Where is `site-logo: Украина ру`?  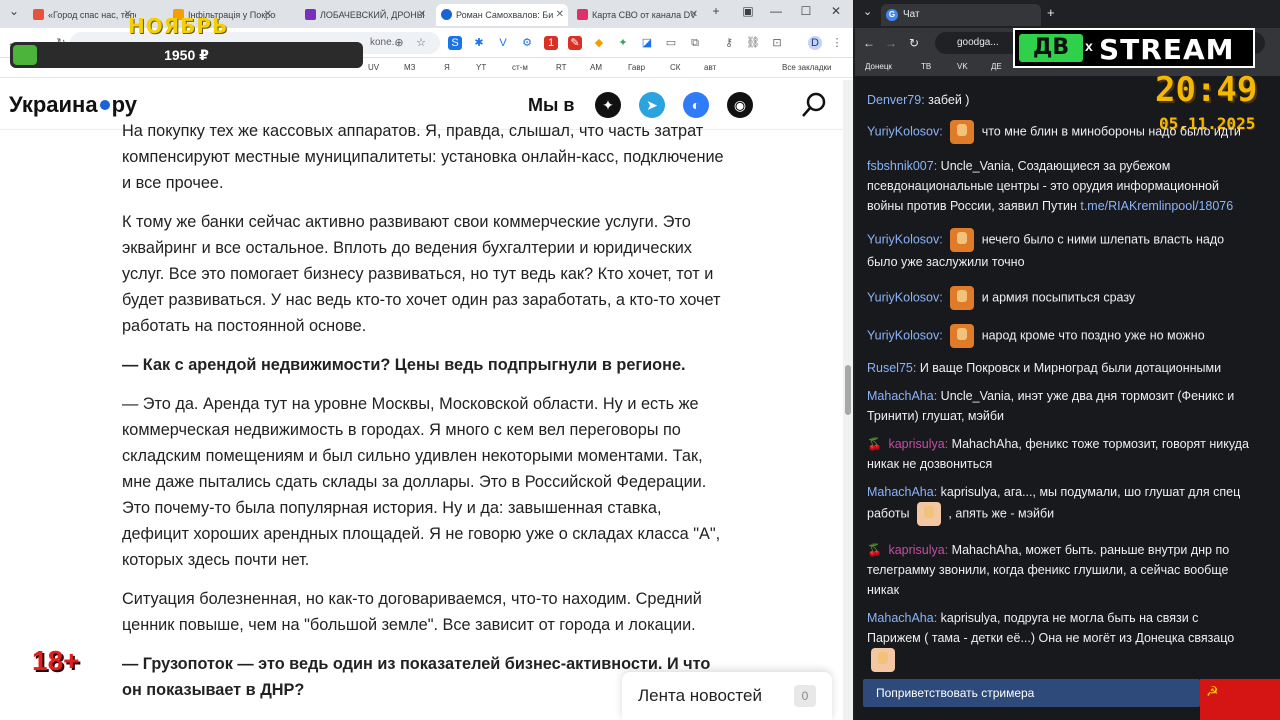 site-logo: Украина ру is located at coordinates (73, 105).